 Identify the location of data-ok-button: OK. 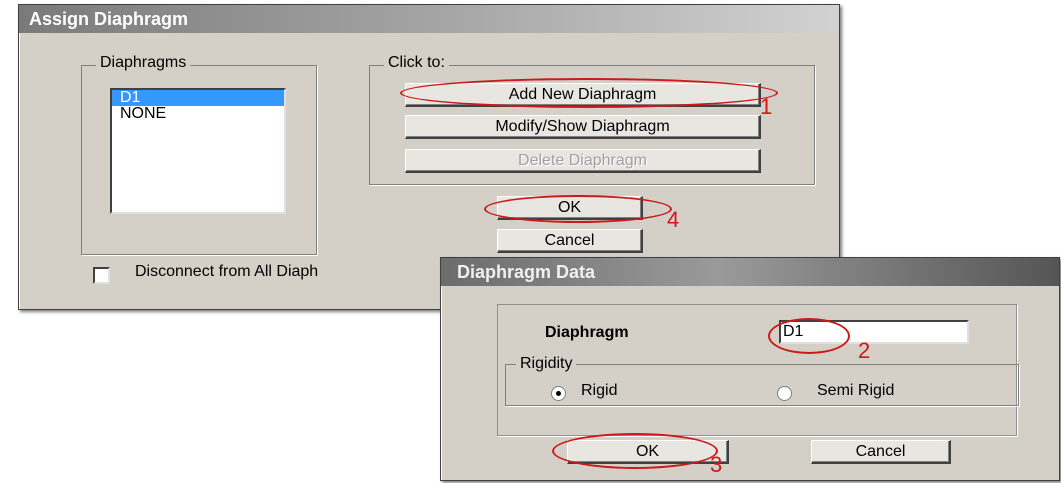
(648, 452).